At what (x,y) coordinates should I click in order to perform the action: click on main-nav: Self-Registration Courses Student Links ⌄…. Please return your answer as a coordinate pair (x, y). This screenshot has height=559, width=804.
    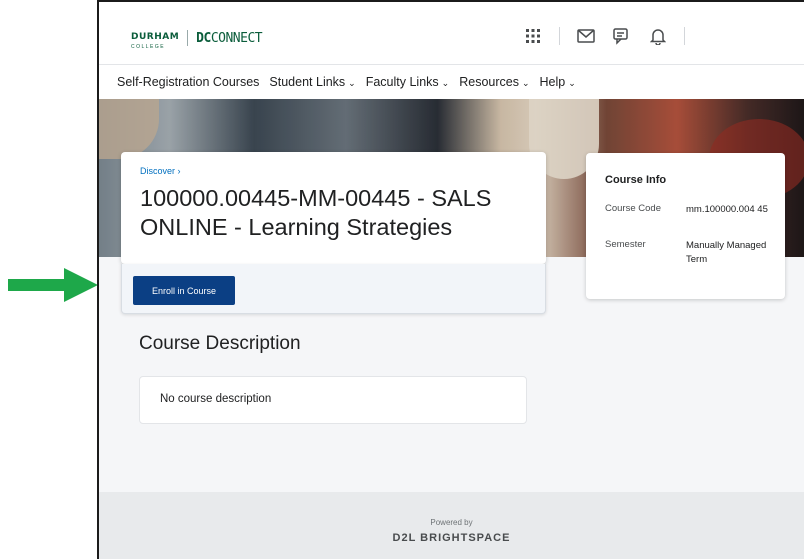
    Looking at the image, I should click on (451, 82).